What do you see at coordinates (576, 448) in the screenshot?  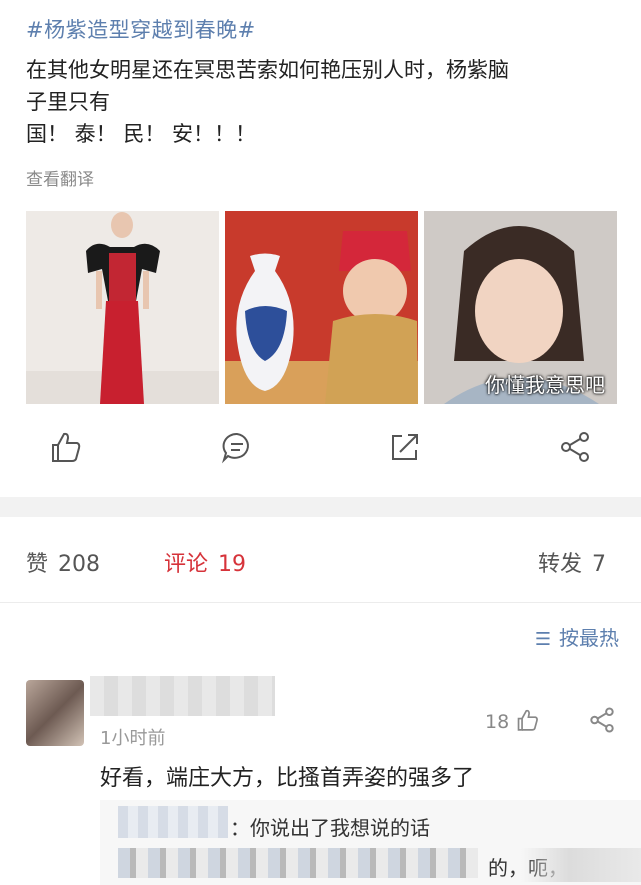 I see `share-icon` at bounding box center [576, 448].